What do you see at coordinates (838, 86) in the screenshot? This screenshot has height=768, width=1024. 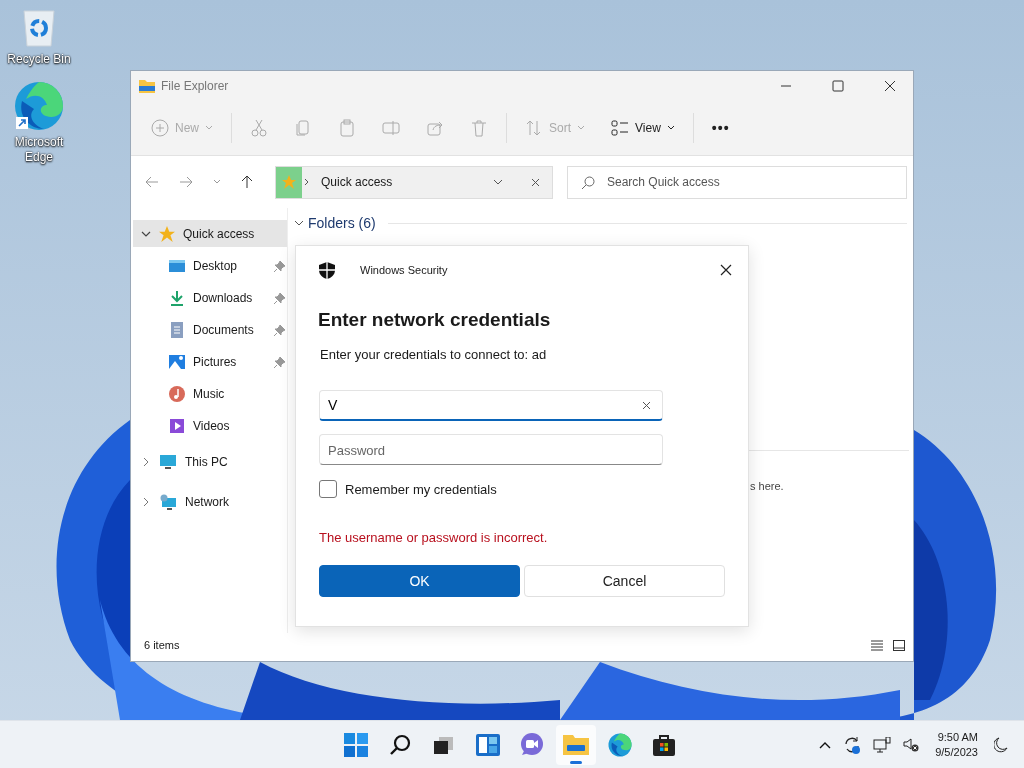 I see `maximize-icon` at bounding box center [838, 86].